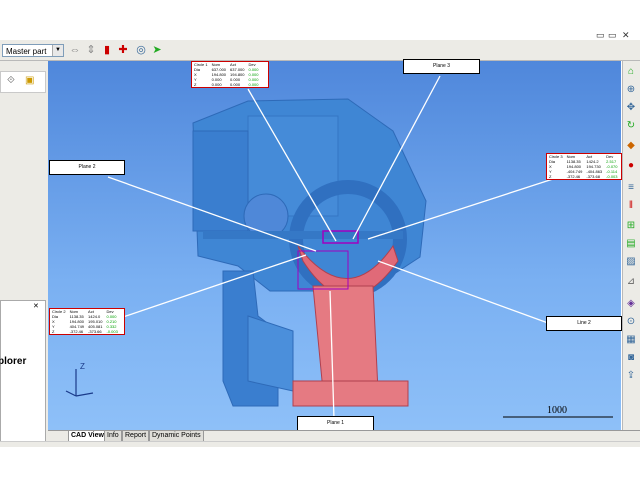  Describe the element at coordinates (320, 444) in the screenshot. I see `status-bar` at that location.